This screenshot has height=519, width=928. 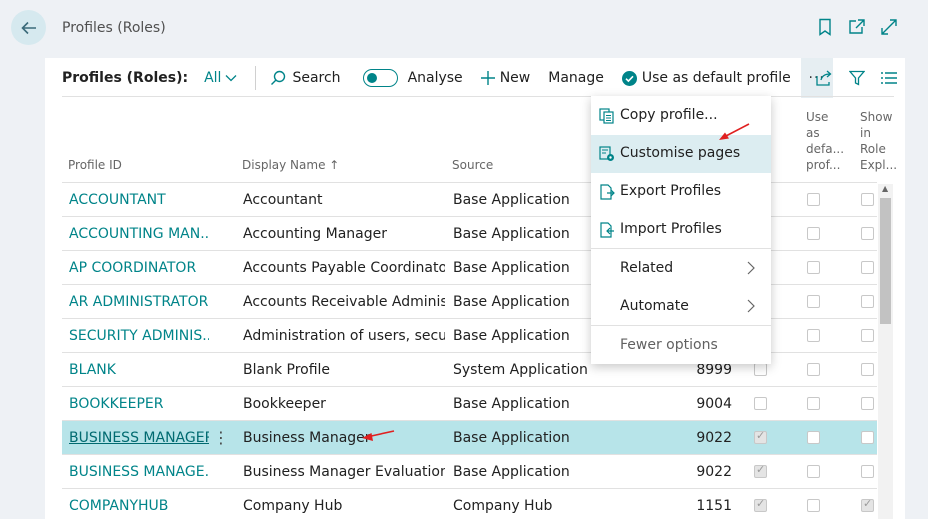 I want to click on view-filter-label: All, so click(x=213, y=78).